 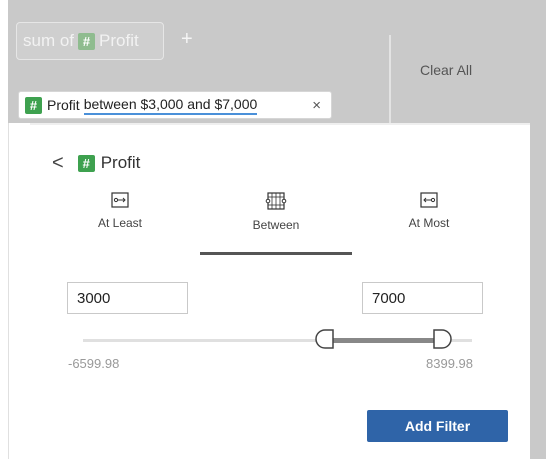 I want to click on tab-label: Between, so click(x=276, y=225).